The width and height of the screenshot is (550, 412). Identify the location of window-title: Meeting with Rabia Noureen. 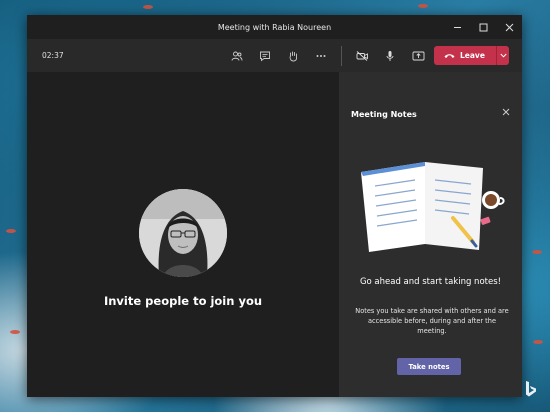
(274, 27).